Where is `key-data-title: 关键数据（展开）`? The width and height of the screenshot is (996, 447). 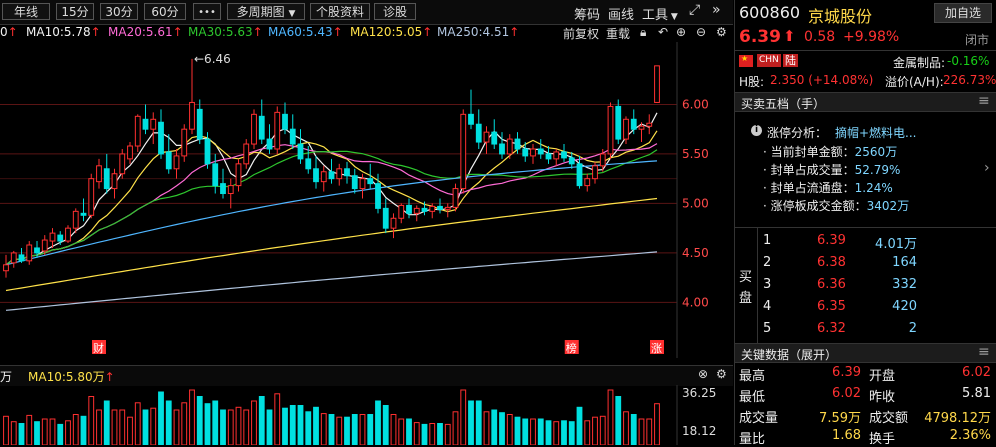
key-data-title: 关键数据（展开） is located at coordinates (789, 355).